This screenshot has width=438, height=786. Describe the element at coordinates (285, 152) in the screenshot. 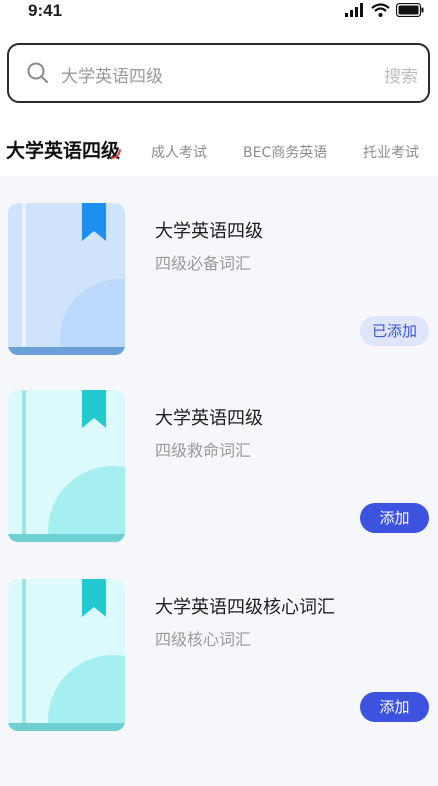

I see `tab-bec: BEC商务英语` at that location.